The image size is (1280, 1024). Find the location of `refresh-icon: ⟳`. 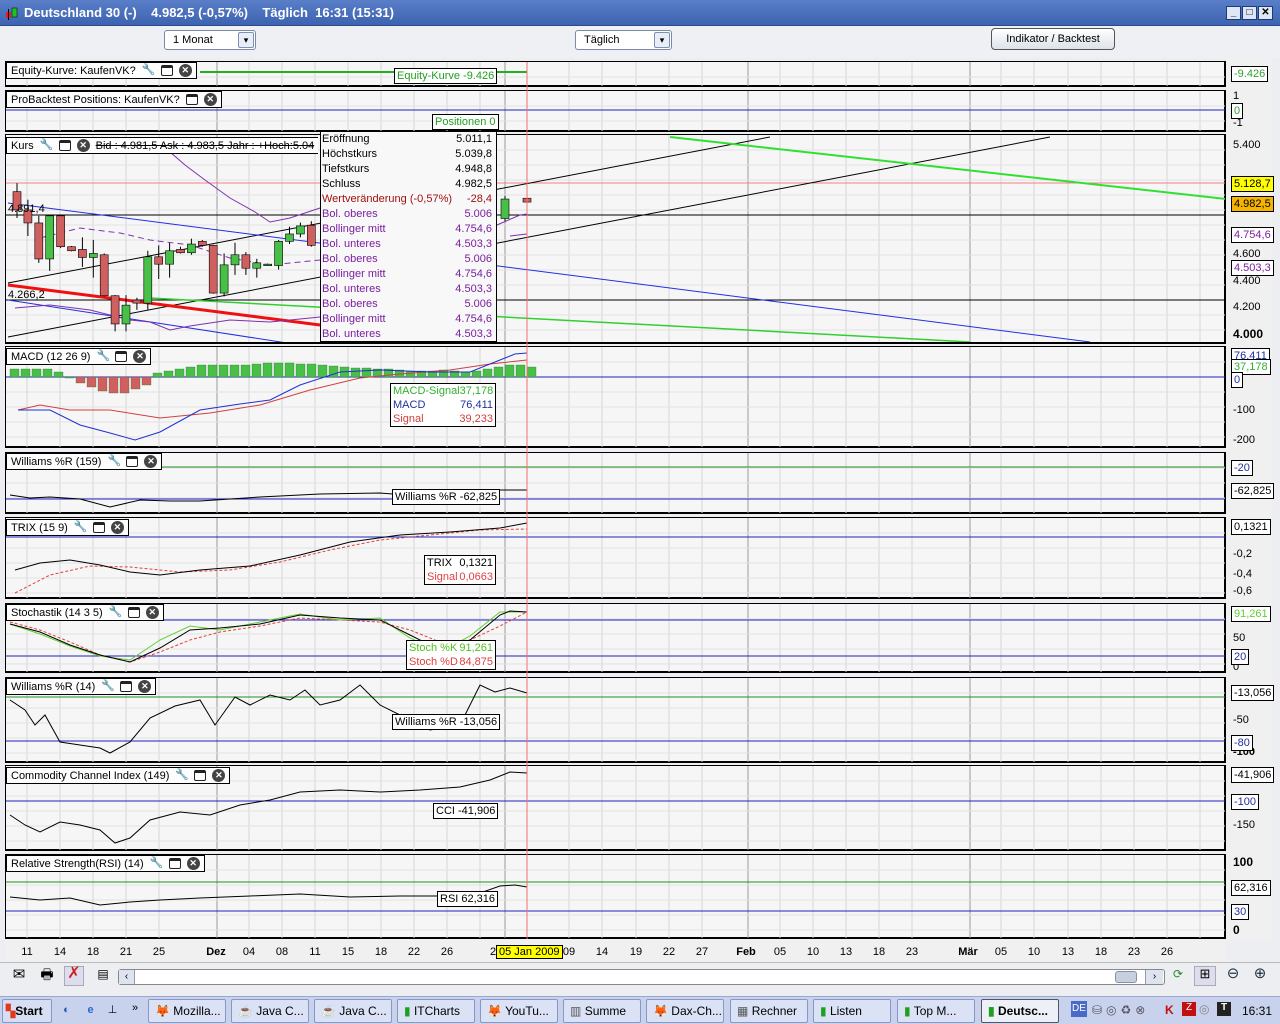

refresh-icon: ⟳ is located at coordinates (1178, 974).